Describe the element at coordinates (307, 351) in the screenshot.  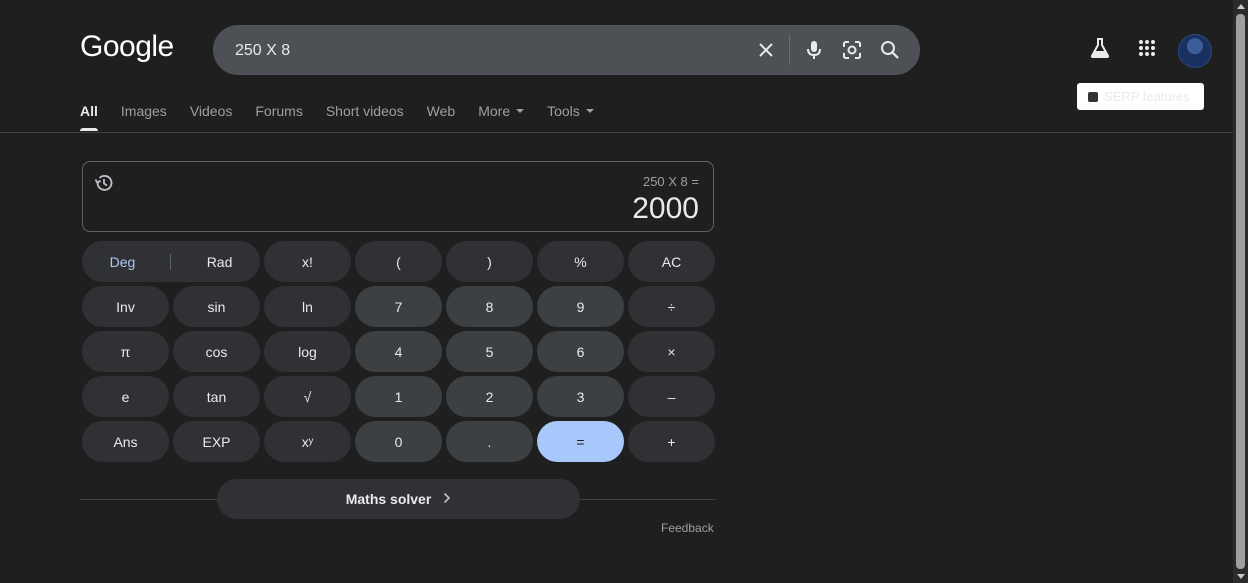
I see `log-button: log` at that location.